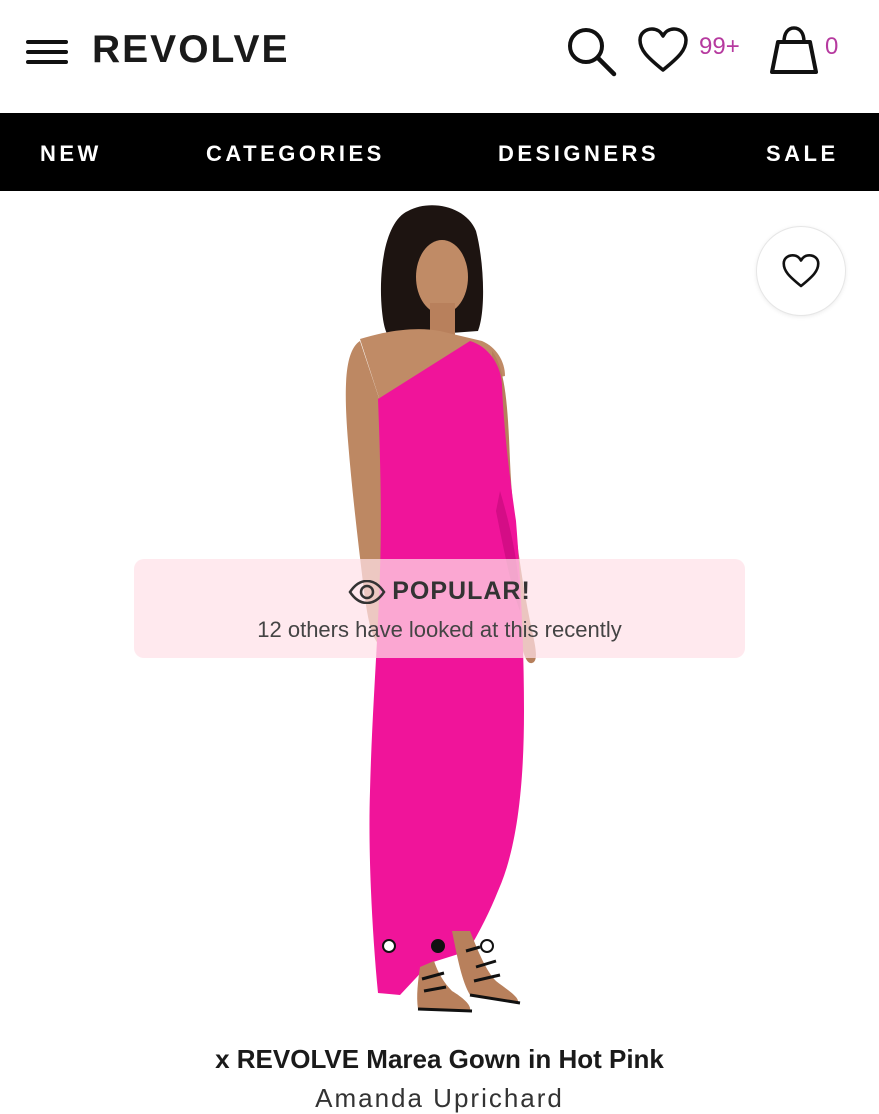 The image size is (879, 1114). What do you see at coordinates (461, 591) in the screenshot?
I see `popular-label: POPULAR!` at bounding box center [461, 591].